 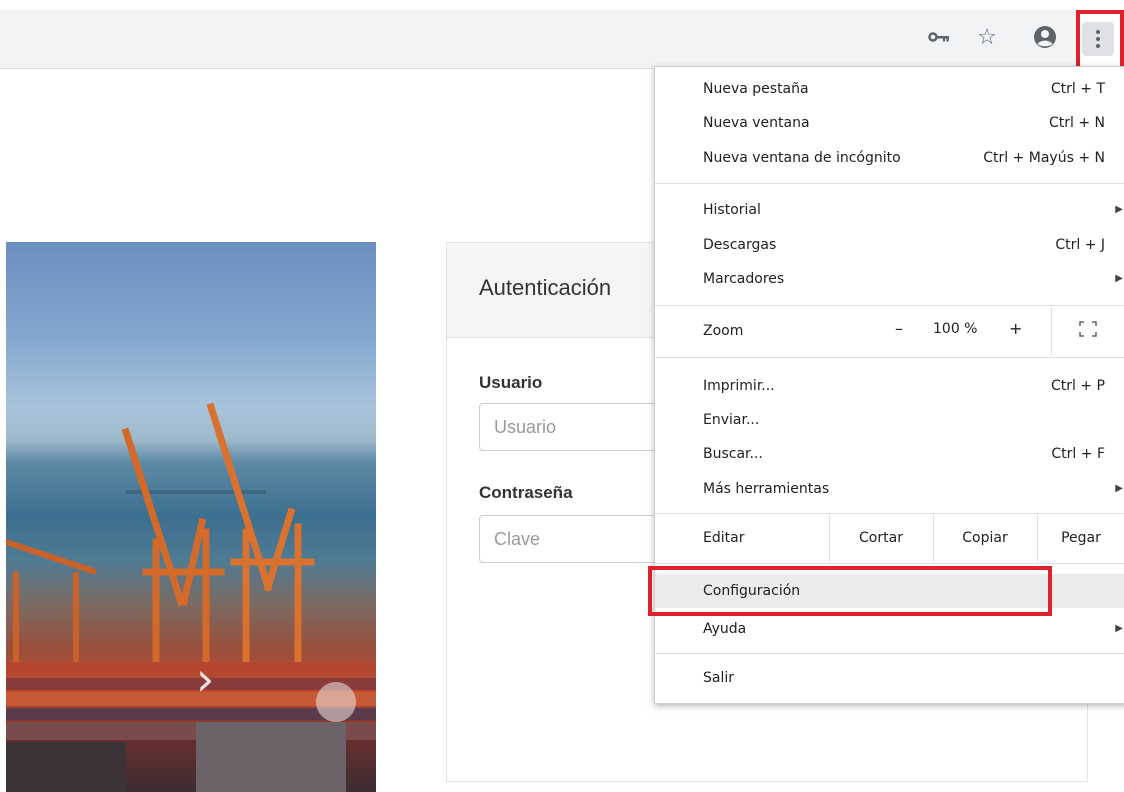 What do you see at coordinates (1051, 331) in the screenshot?
I see `zoom-divider` at bounding box center [1051, 331].